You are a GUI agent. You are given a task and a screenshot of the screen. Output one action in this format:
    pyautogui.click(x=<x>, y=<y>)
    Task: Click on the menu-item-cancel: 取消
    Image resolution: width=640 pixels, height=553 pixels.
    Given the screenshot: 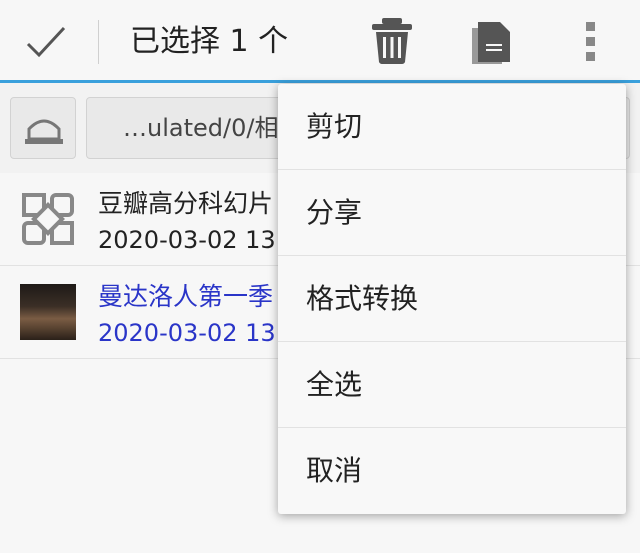 What is the action you would take?
    pyautogui.click(x=452, y=471)
    